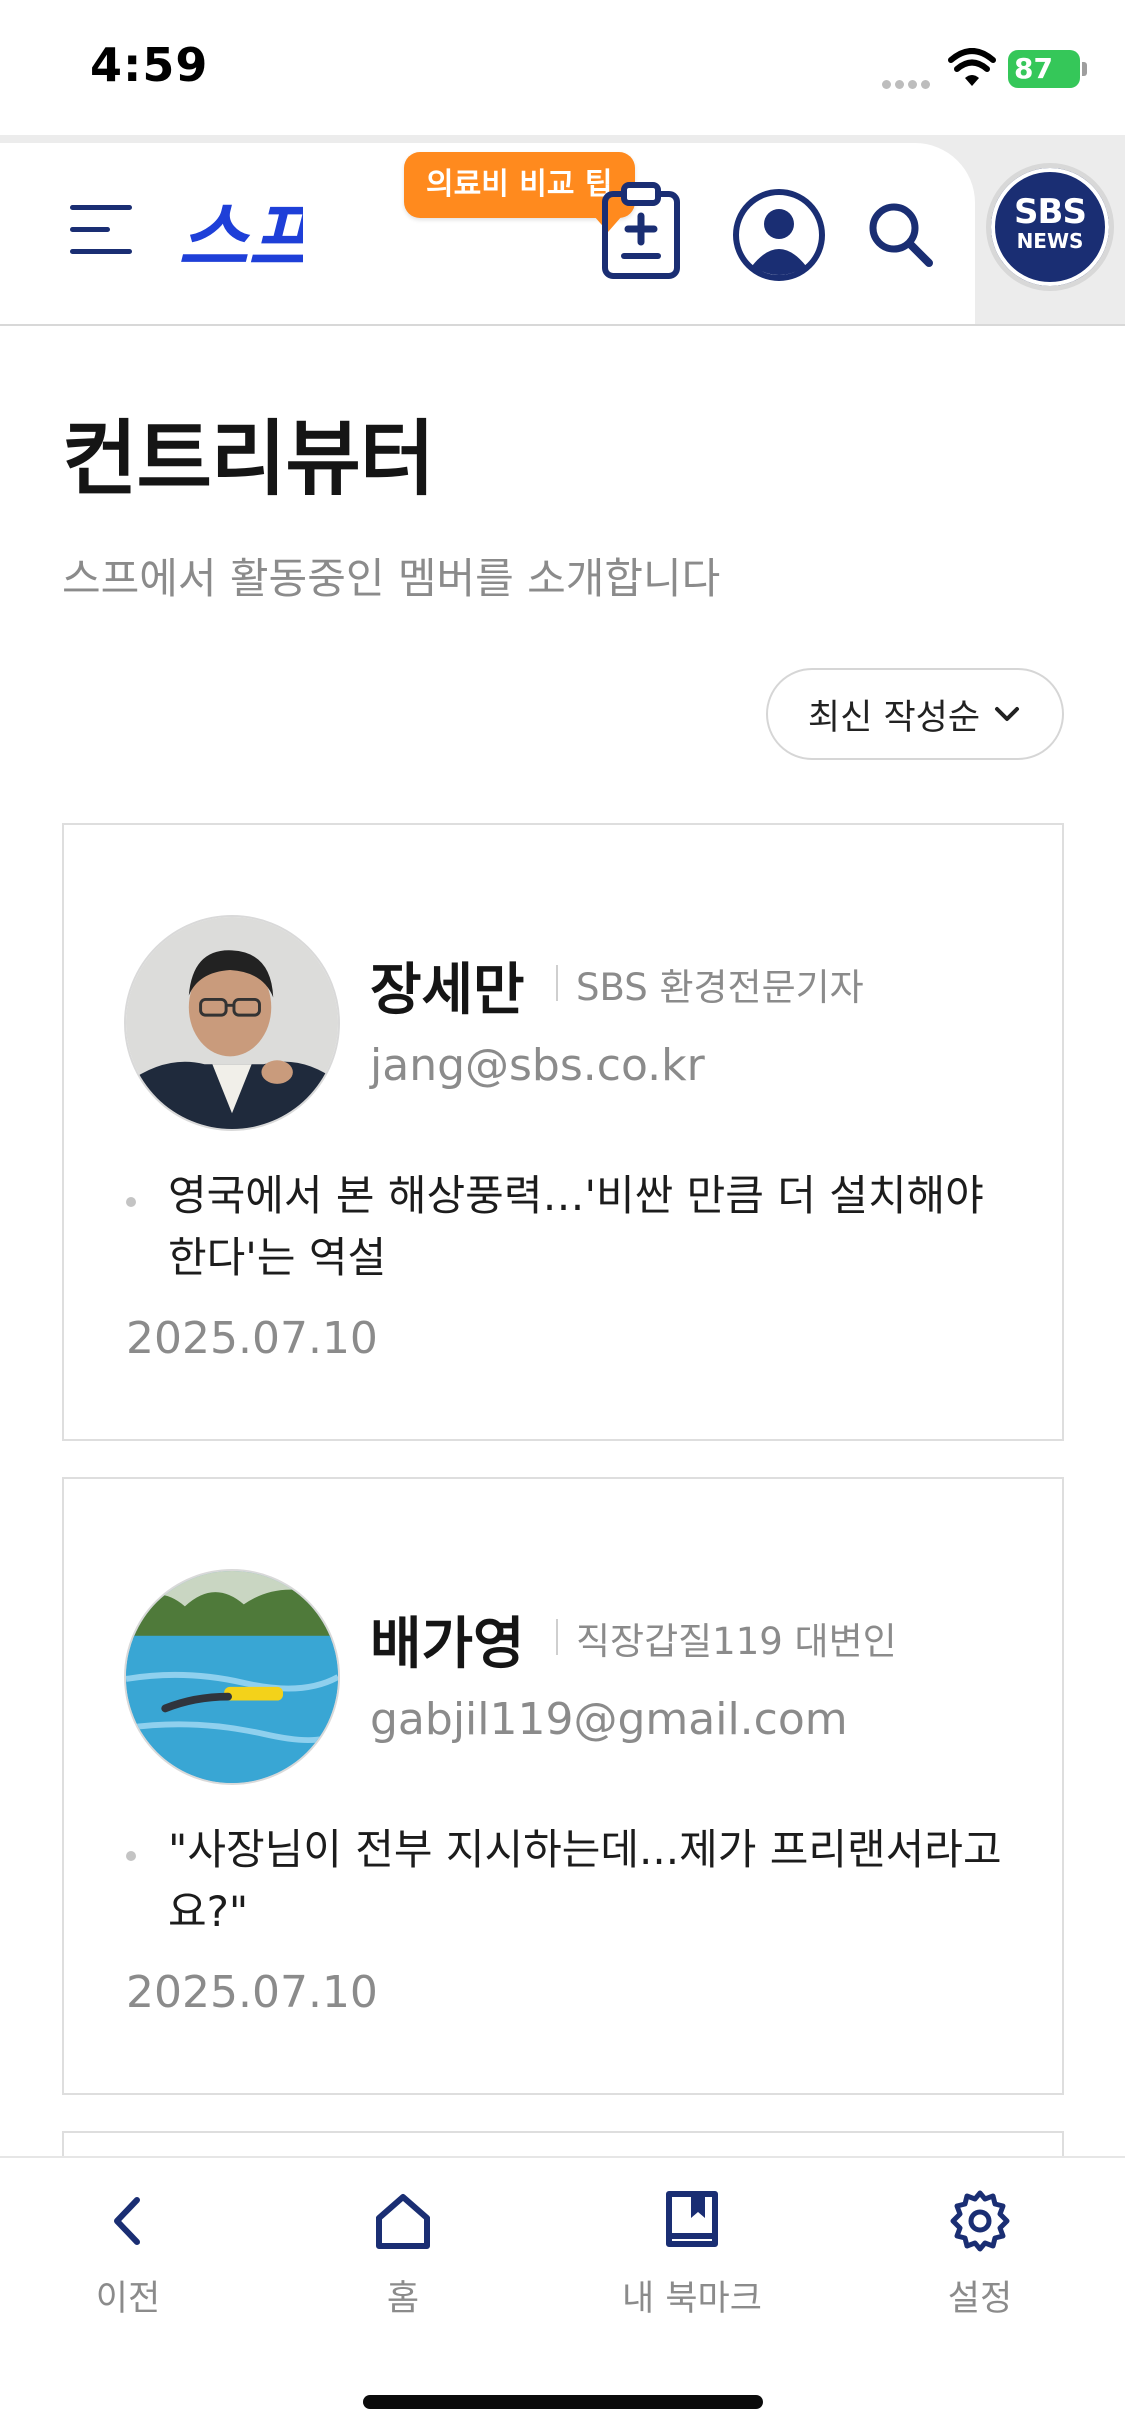  Describe the element at coordinates (894, 717) in the screenshot. I see `sort-label: 최신 작성순` at that location.